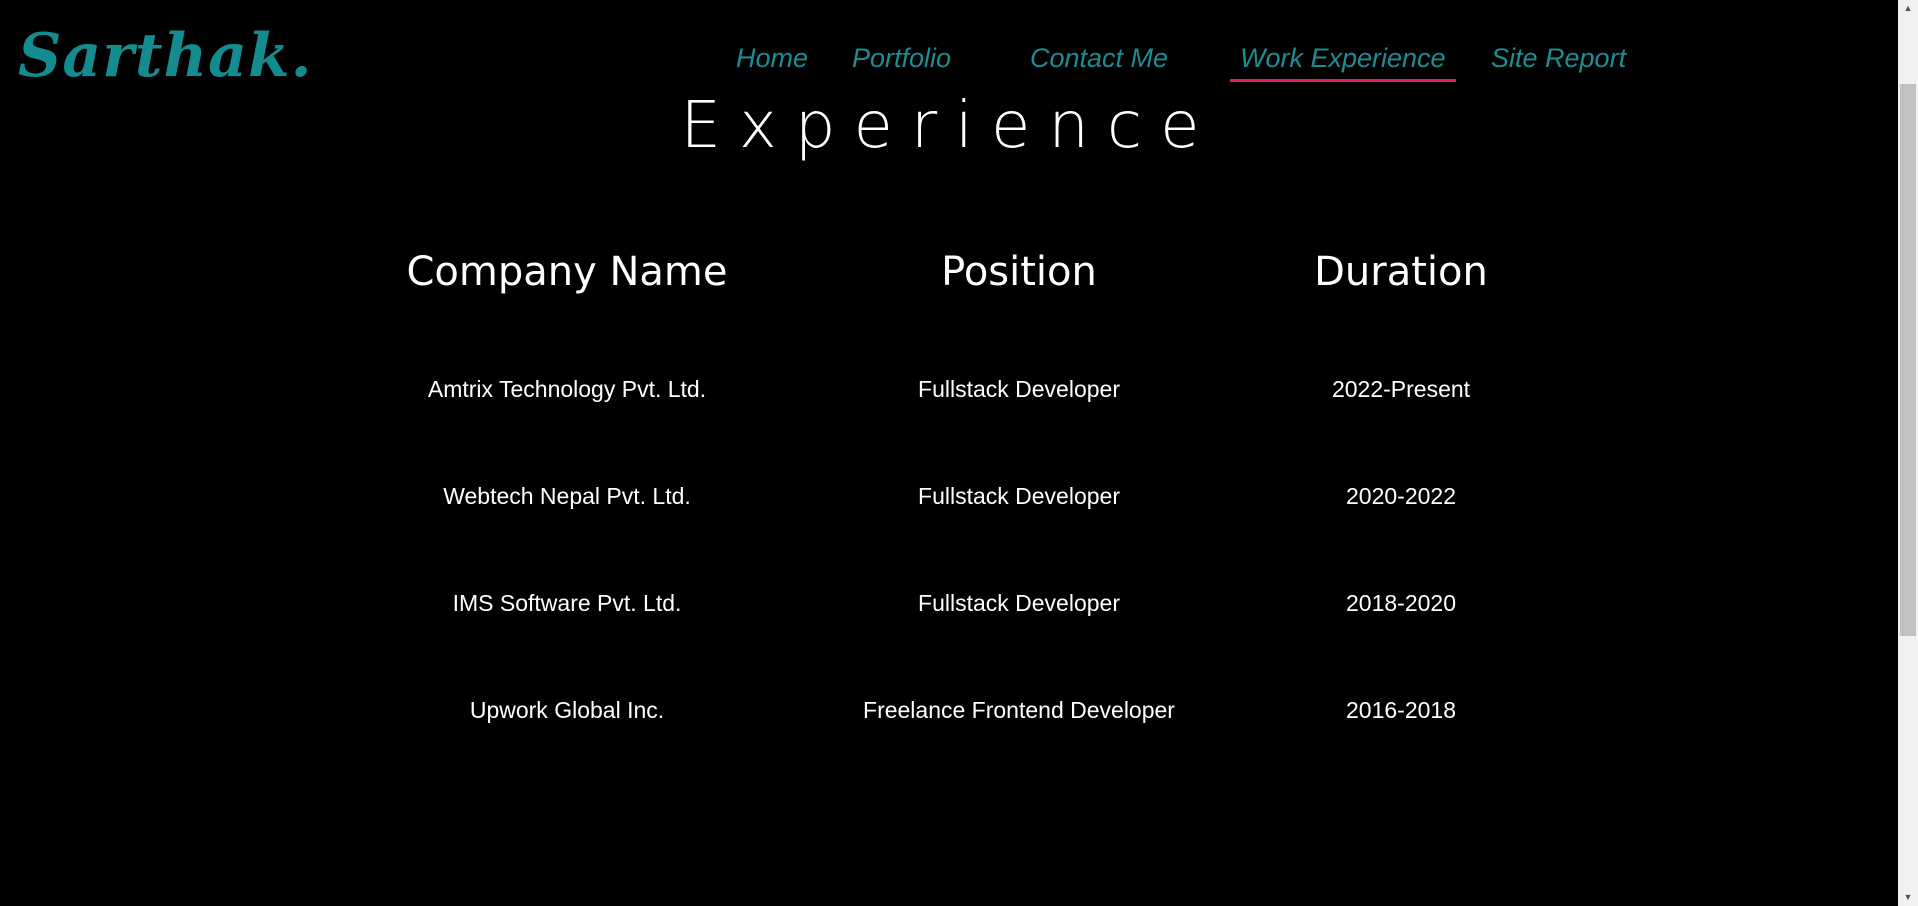 The width and height of the screenshot is (1918, 906). I want to click on nav-link-home: Home, so click(772, 58).